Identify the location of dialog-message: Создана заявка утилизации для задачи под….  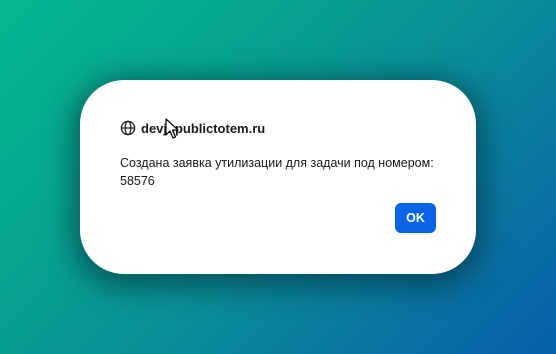
(285, 172).